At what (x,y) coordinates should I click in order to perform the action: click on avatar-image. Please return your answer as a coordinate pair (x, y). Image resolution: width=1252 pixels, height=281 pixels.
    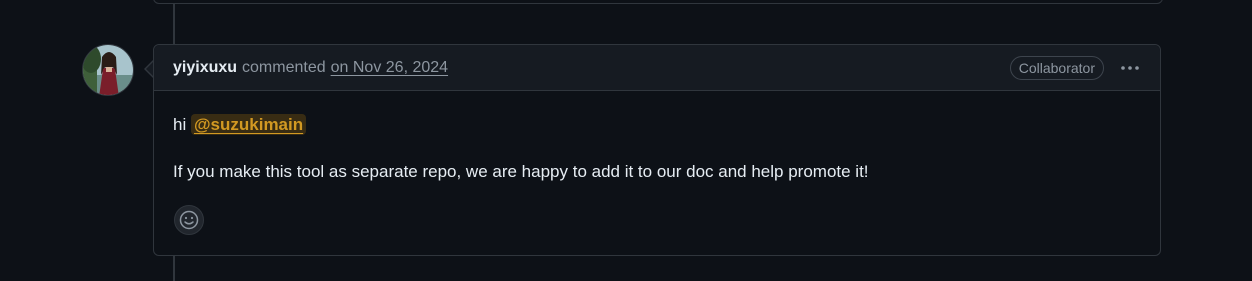
    Looking at the image, I should click on (108, 70).